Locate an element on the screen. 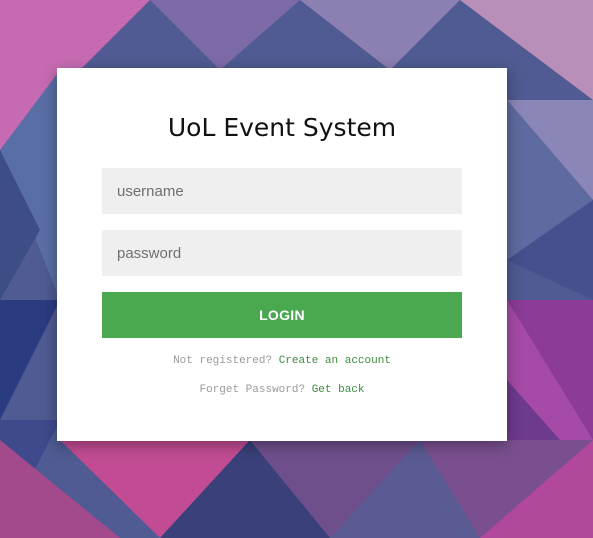 The width and height of the screenshot is (593, 538). forgot-password-message: Forget Password? Get back is located at coordinates (282, 390).